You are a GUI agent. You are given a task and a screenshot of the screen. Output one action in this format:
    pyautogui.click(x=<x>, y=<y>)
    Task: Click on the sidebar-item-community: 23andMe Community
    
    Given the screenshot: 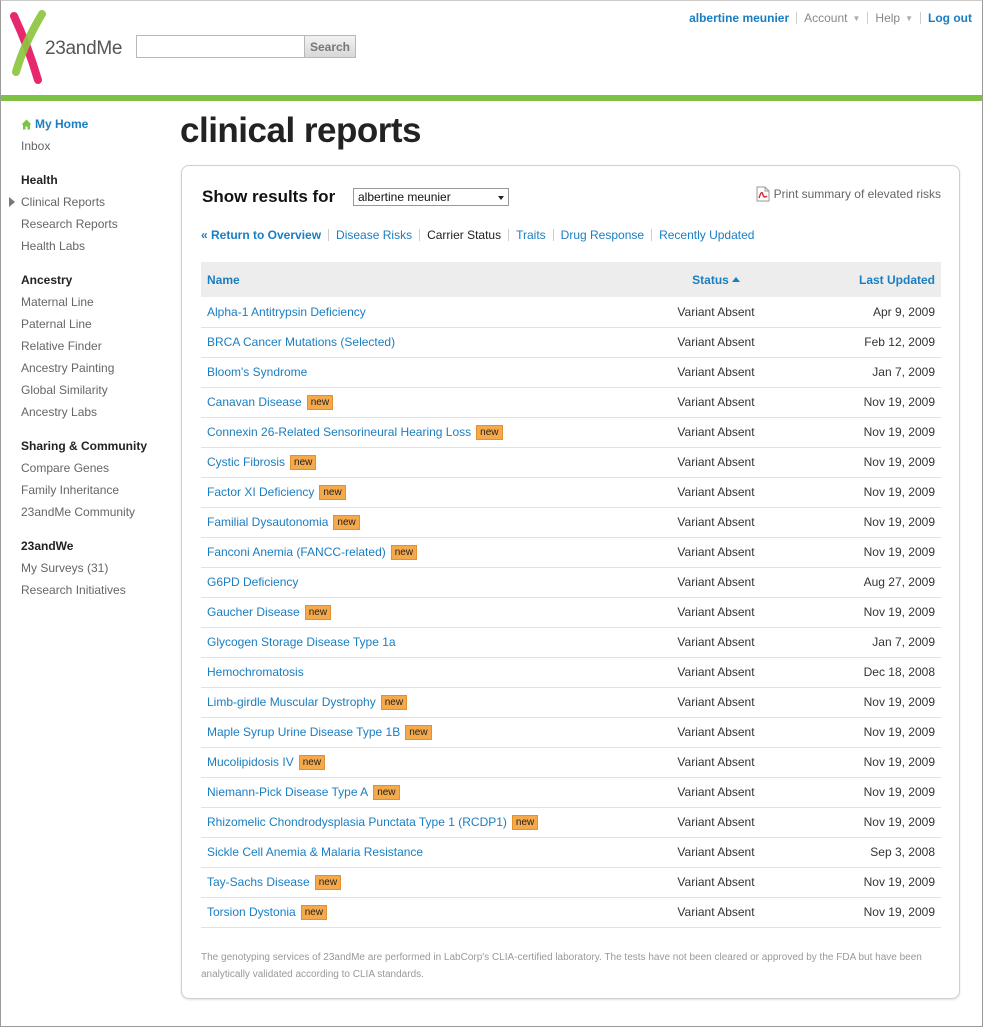 What is the action you would take?
    pyautogui.click(x=96, y=512)
    